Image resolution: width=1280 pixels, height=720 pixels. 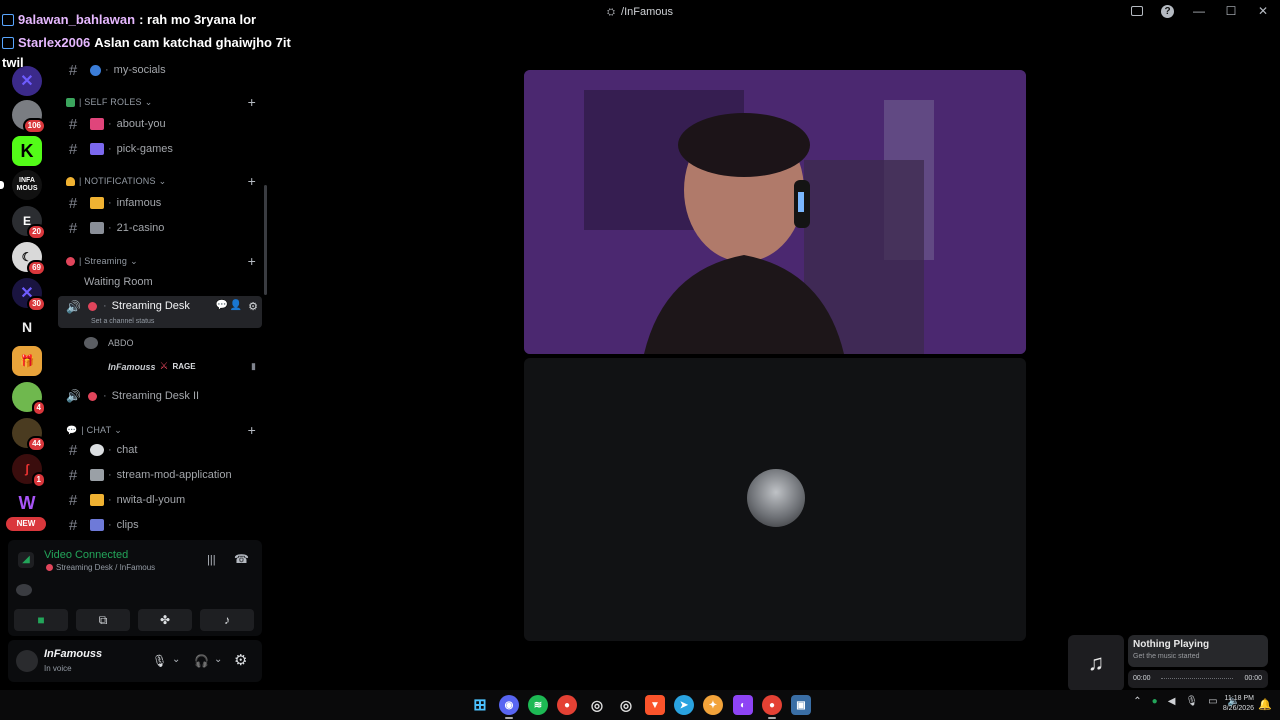 I want to click on spotify-icon: ≋, so click(x=538, y=705).